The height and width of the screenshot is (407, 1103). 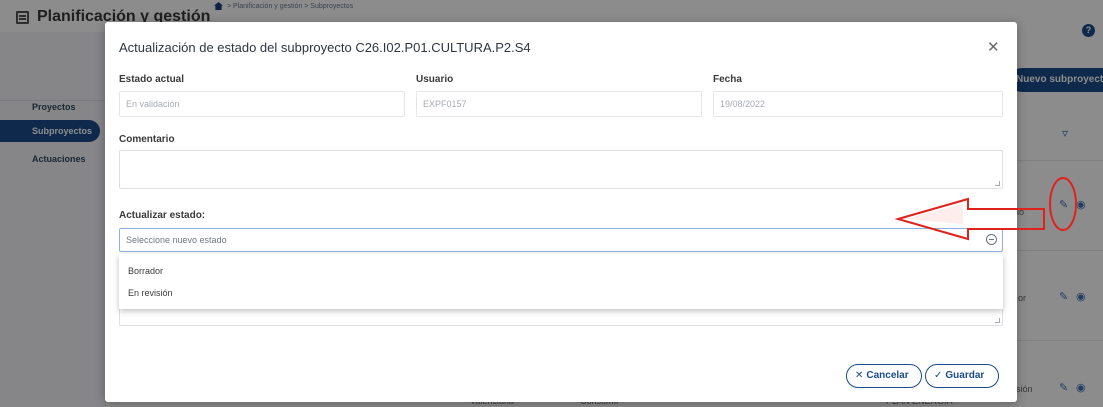 What do you see at coordinates (559, 104) in the screenshot?
I see `usuario-field: EXPF0157` at bounding box center [559, 104].